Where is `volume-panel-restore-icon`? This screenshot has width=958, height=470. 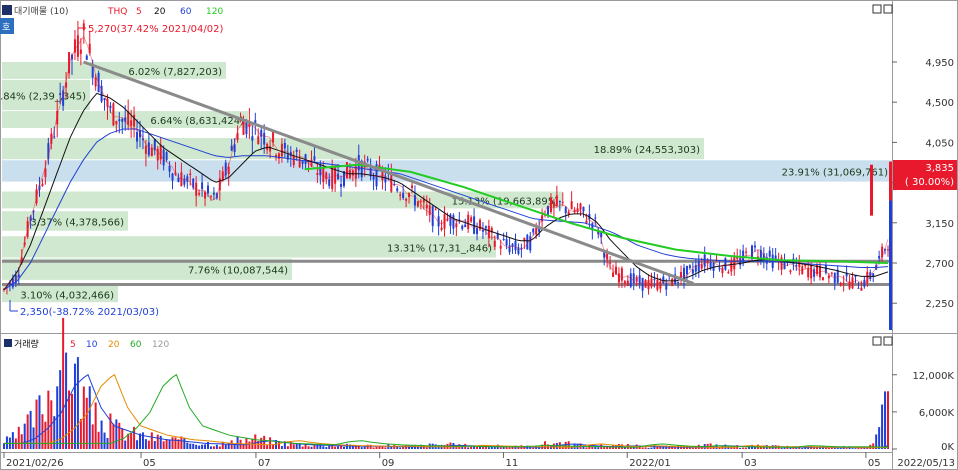
volume-panel-restore-icon is located at coordinates (877, 341).